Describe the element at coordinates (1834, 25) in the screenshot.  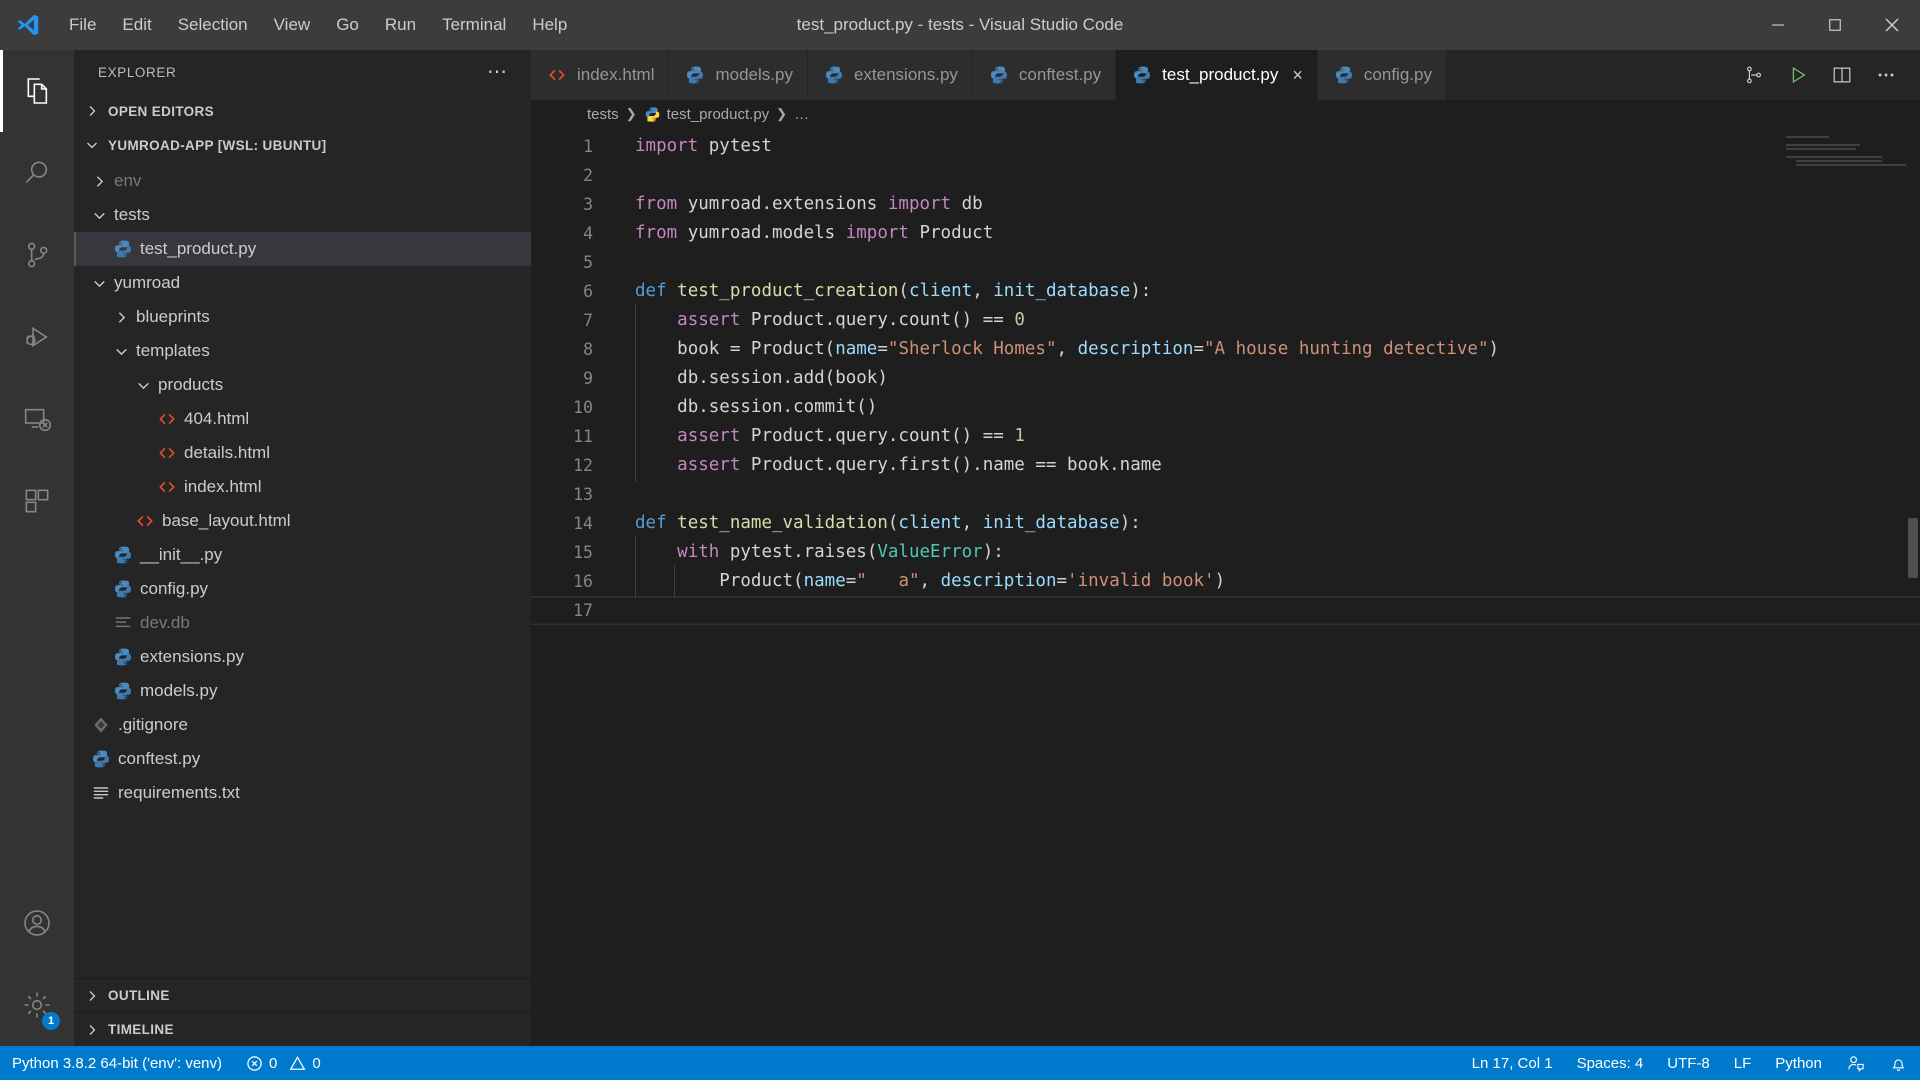
I see `maximize-button` at that location.